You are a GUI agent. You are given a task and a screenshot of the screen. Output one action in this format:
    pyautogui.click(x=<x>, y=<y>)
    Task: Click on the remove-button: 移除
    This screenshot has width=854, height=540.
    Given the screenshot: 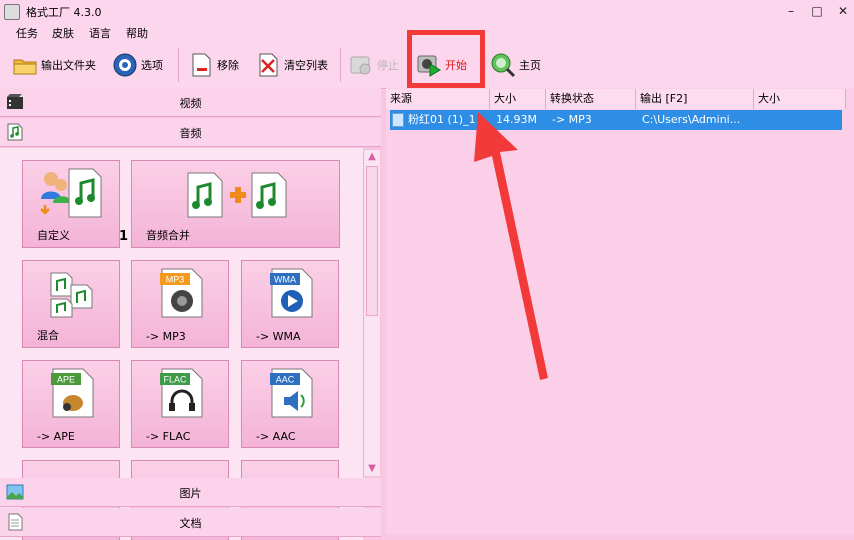 What is the action you would take?
    pyautogui.click(x=213, y=65)
    